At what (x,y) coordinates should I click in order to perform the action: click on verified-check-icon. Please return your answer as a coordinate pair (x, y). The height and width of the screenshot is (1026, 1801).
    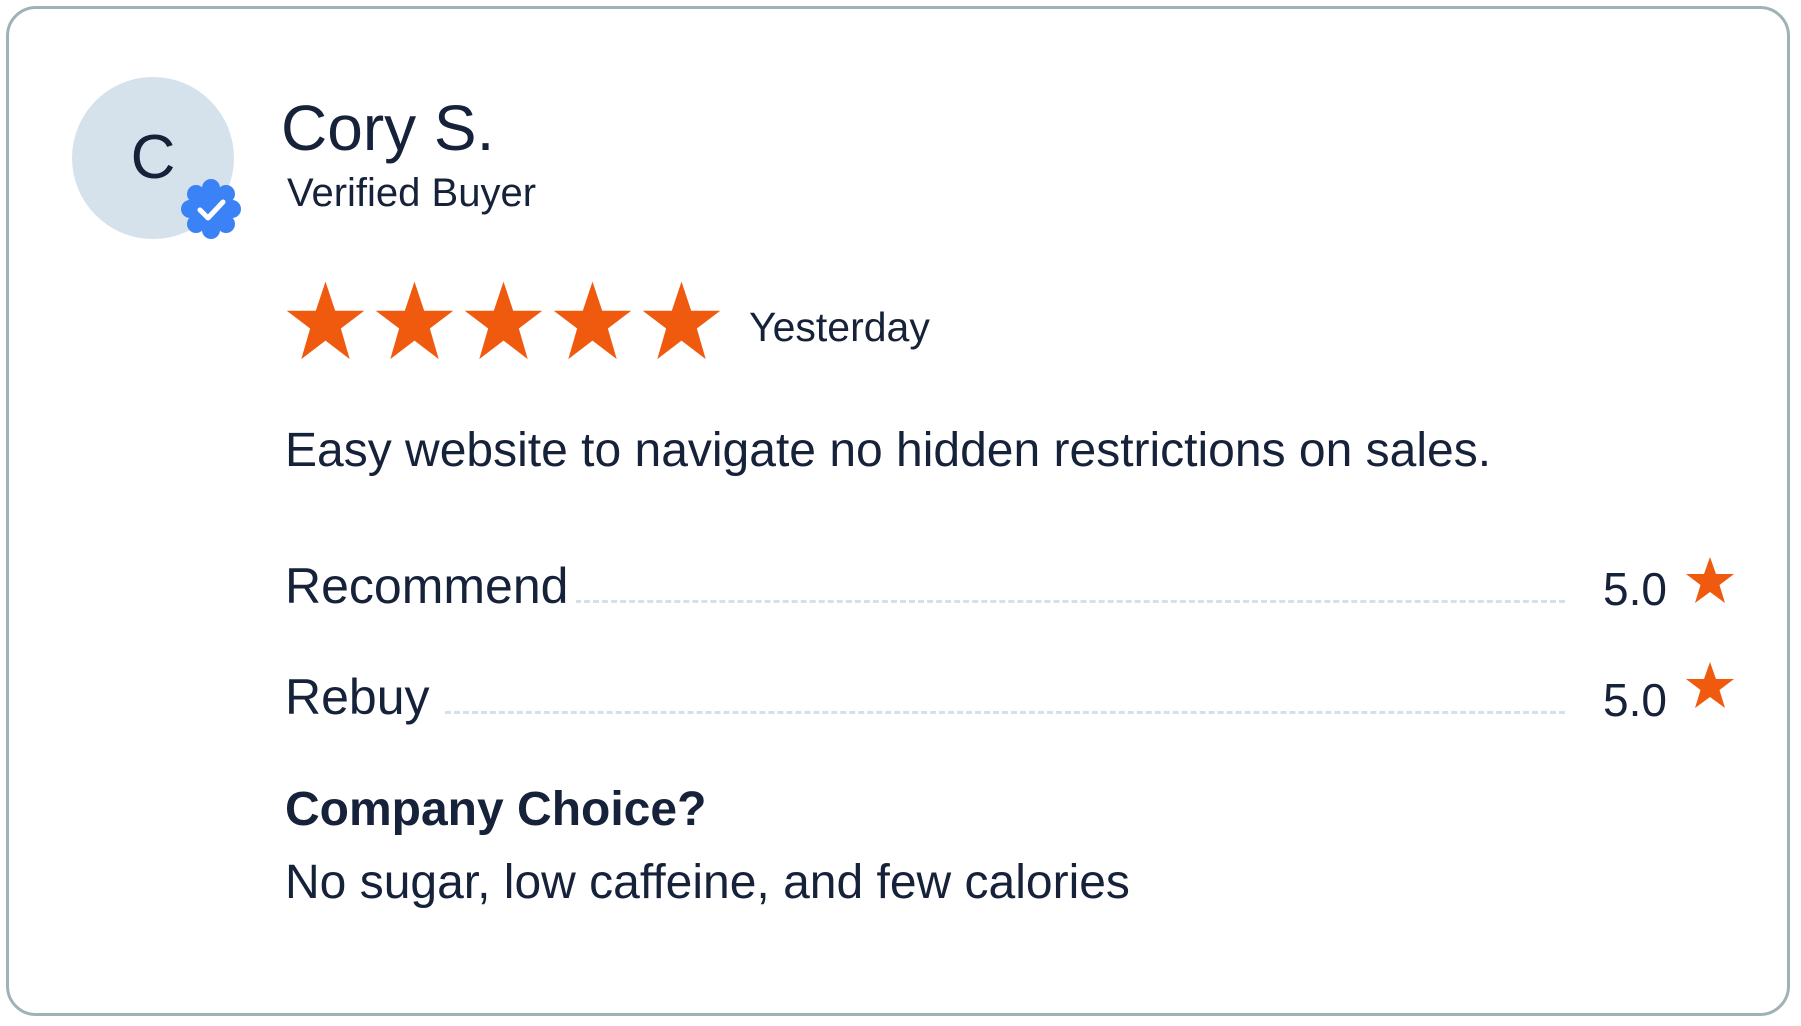
    Looking at the image, I should click on (211, 209).